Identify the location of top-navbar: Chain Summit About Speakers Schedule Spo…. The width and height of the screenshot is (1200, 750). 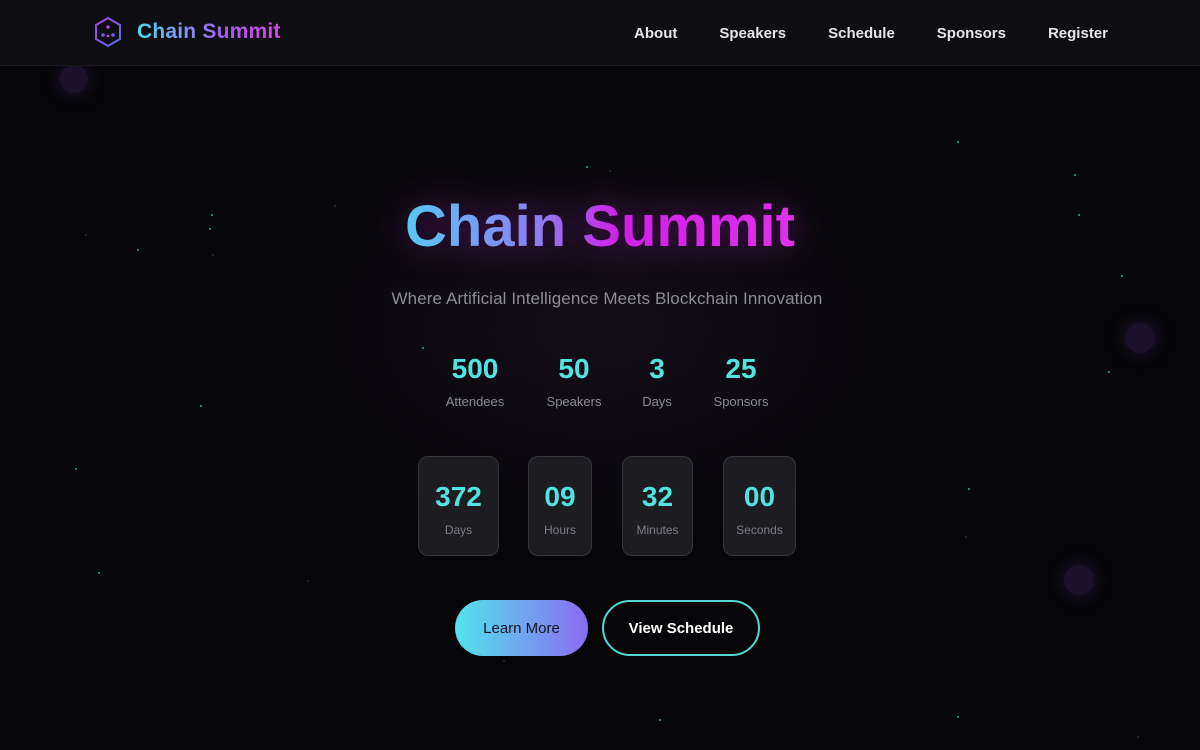
(600, 33).